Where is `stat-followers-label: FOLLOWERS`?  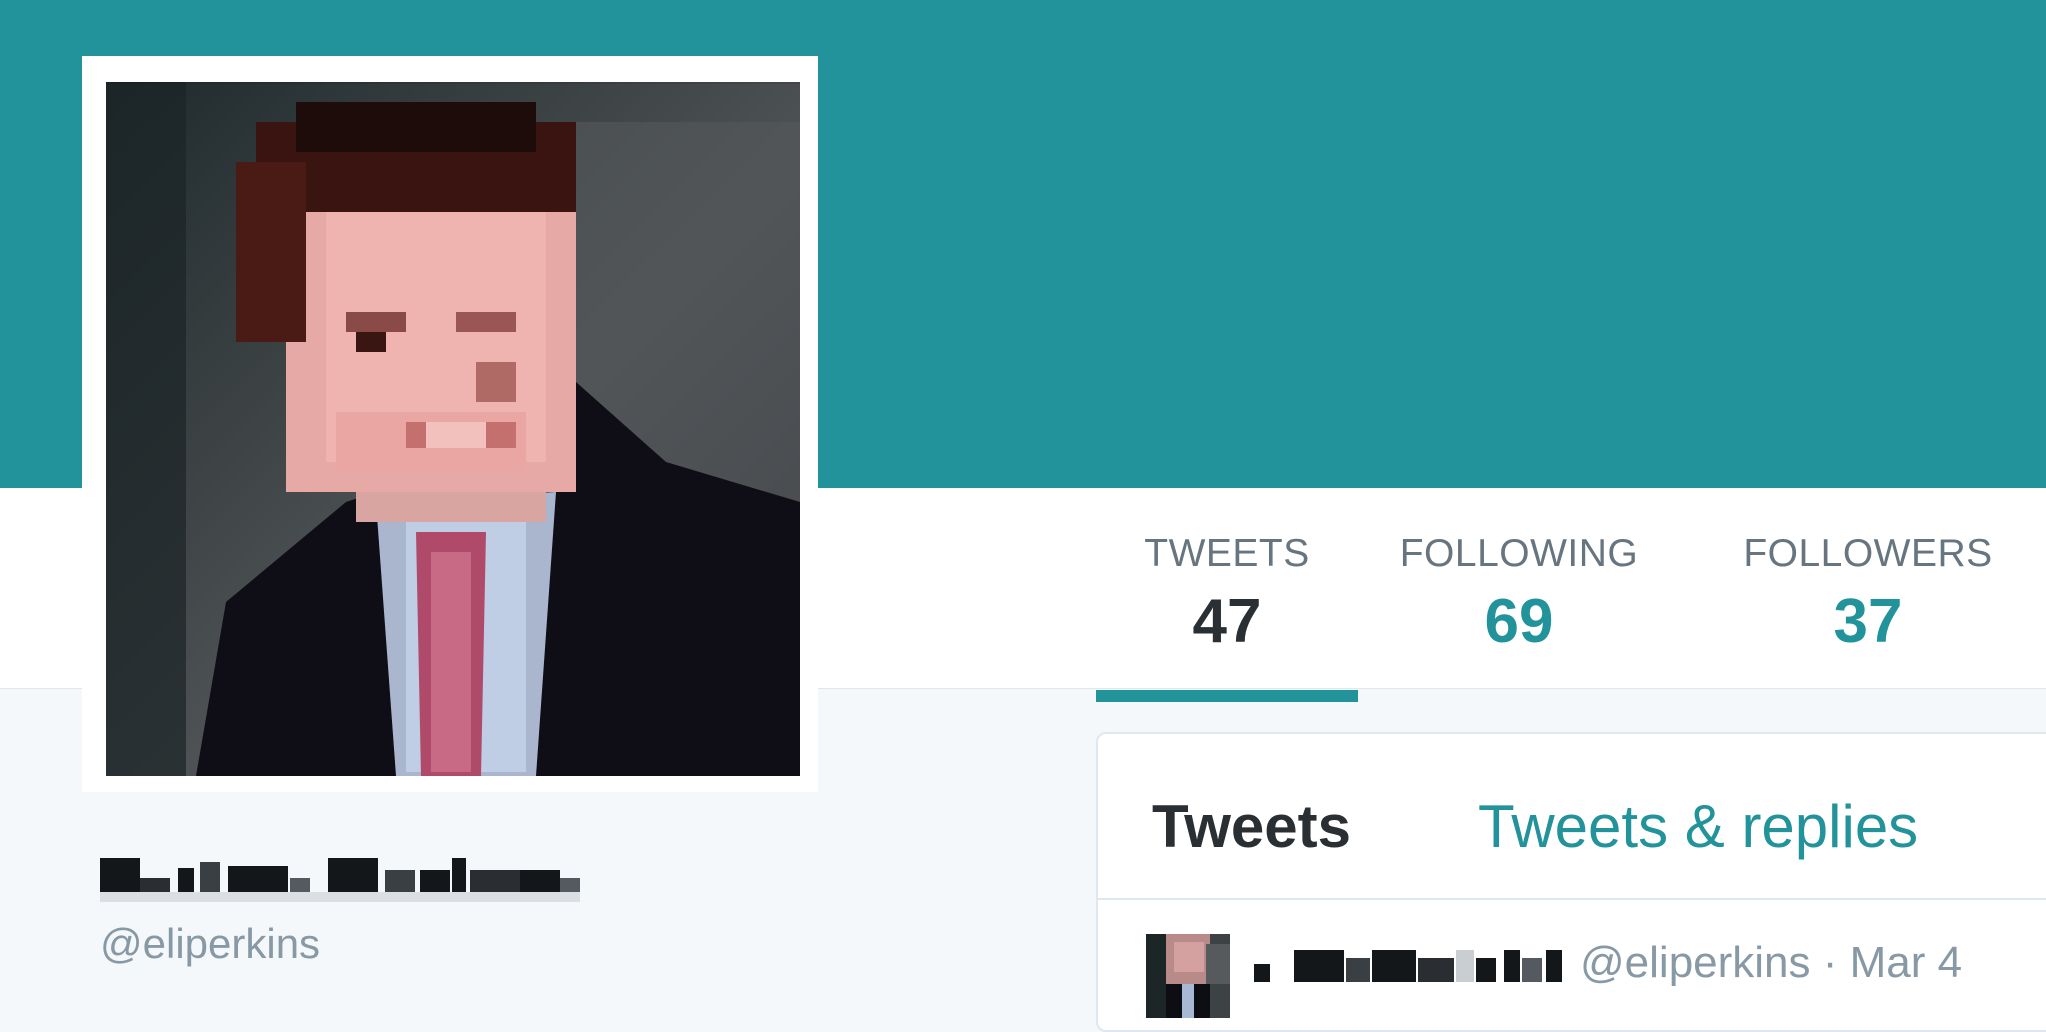 stat-followers-label: FOLLOWERS is located at coordinates (1868, 553).